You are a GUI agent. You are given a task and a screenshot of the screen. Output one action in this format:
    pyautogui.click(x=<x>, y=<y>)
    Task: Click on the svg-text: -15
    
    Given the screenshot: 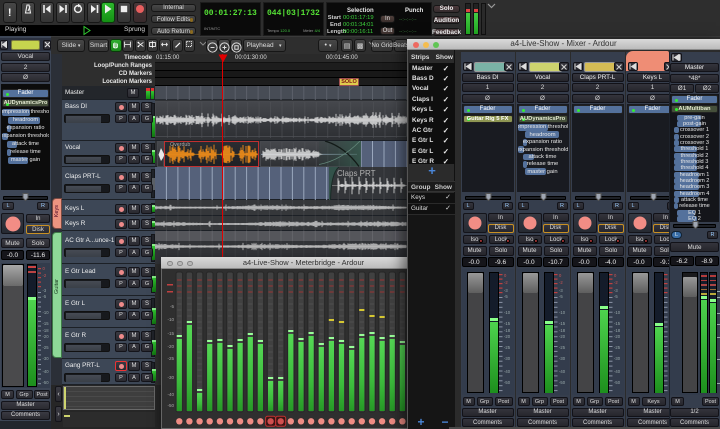 What is the action you would take?
    pyautogui.click(x=170, y=333)
    